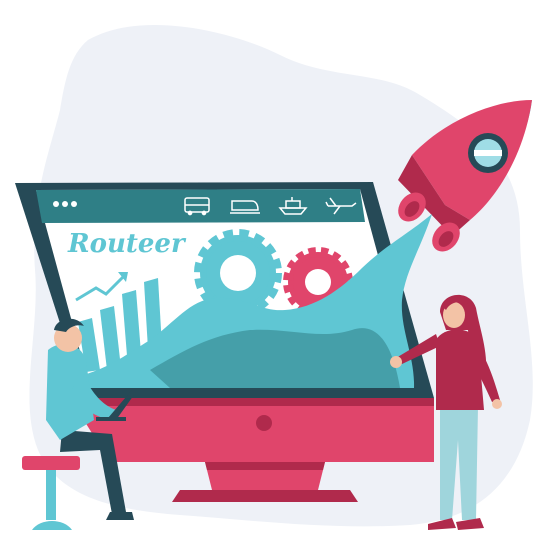 This screenshot has height=551, width=551. I want to click on browser-bar, so click(200, 206).